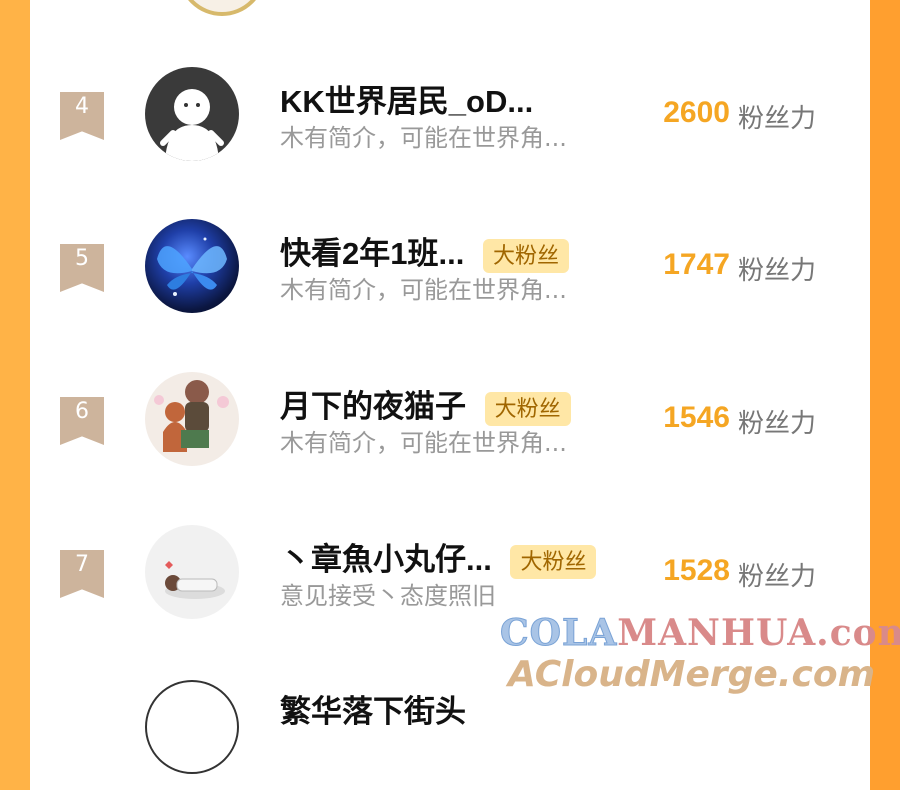  What do you see at coordinates (373, 406) in the screenshot?
I see `user-name-text: 月下的夜猫子` at bounding box center [373, 406].